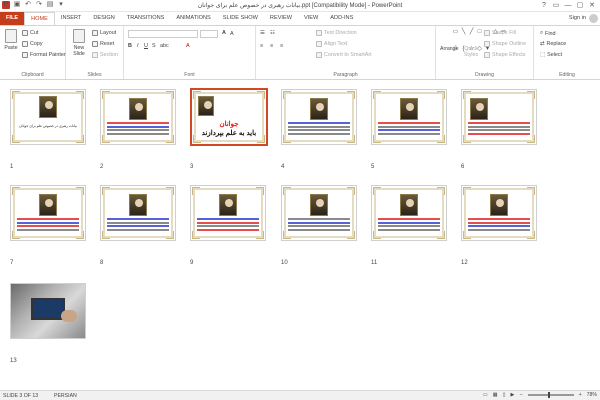 This screenshot has height=400, width=600. What do you see at coordinates (341, 18) in the screenshot?
I see `tab-add-ins: ADD-INS` at bounding box center [341, 18].